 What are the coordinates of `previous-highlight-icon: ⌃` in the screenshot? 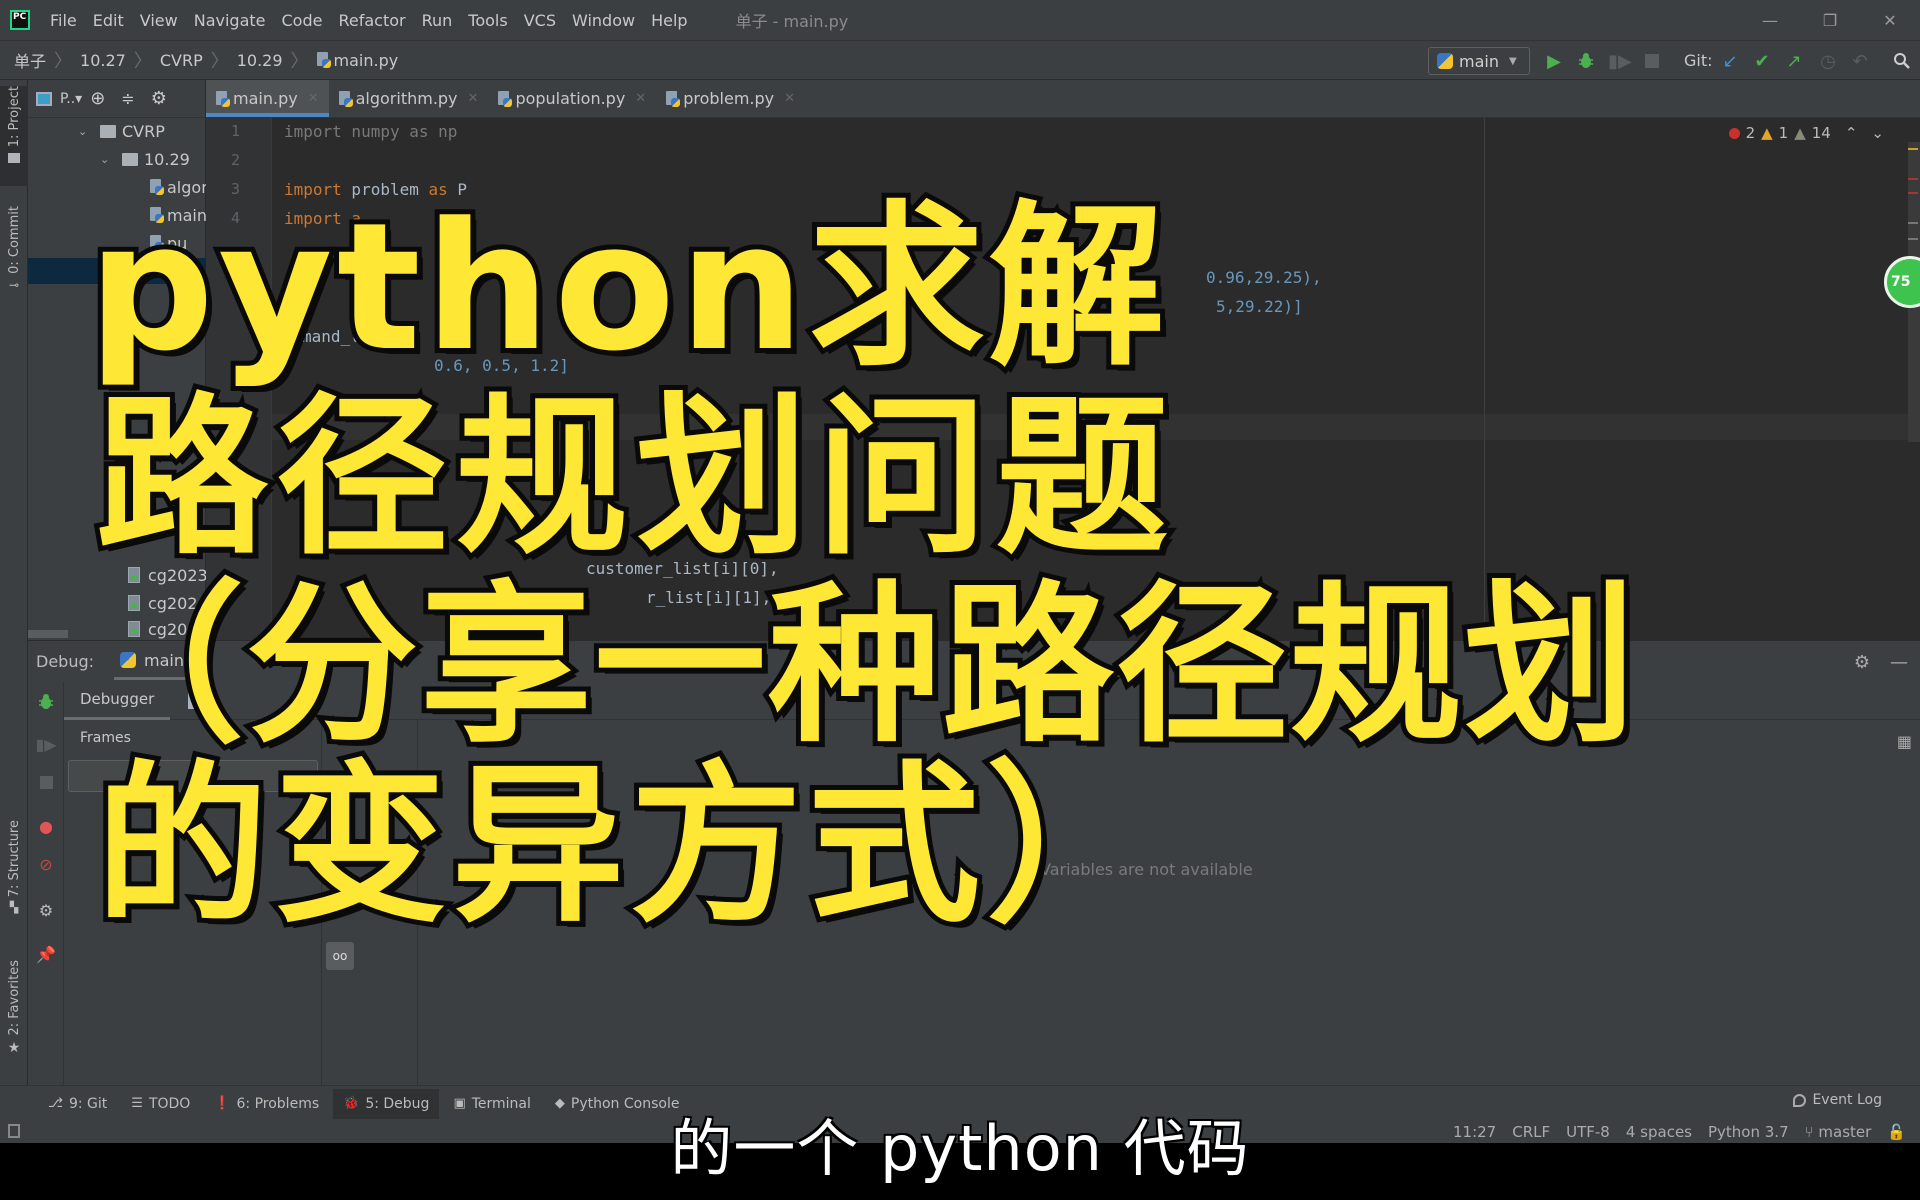 It's located at (1851, 133).